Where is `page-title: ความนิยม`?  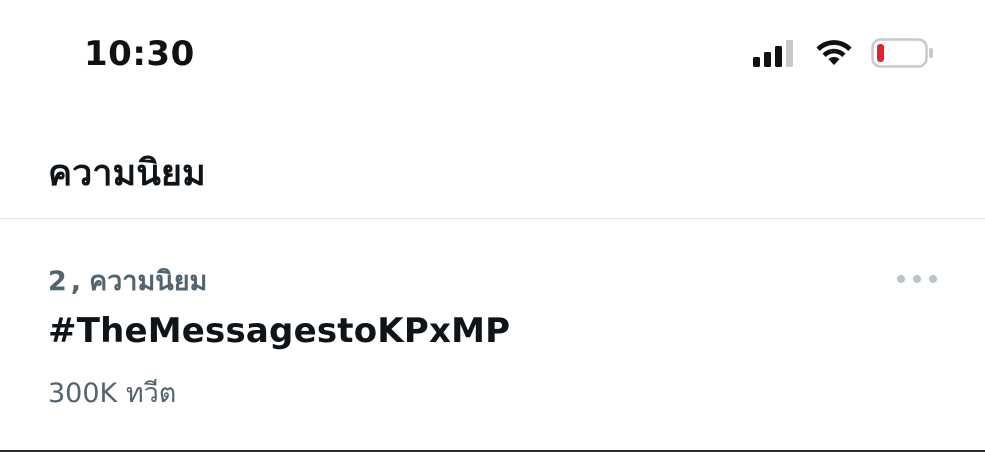
page-title: ความนิยม is located at coordinates (127, 173).